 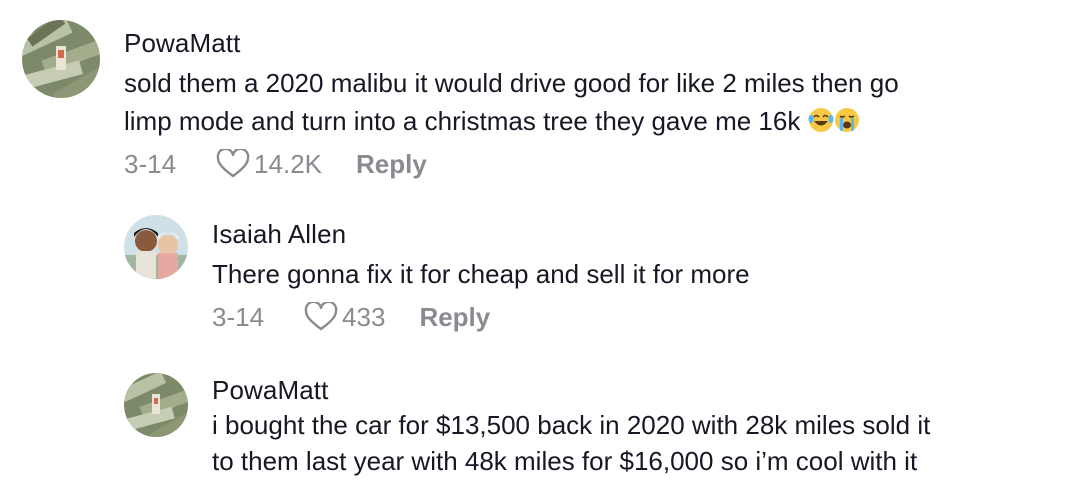 I want to click on comment-meta: 3-14 433 Reply, so click(x=481, y=317).